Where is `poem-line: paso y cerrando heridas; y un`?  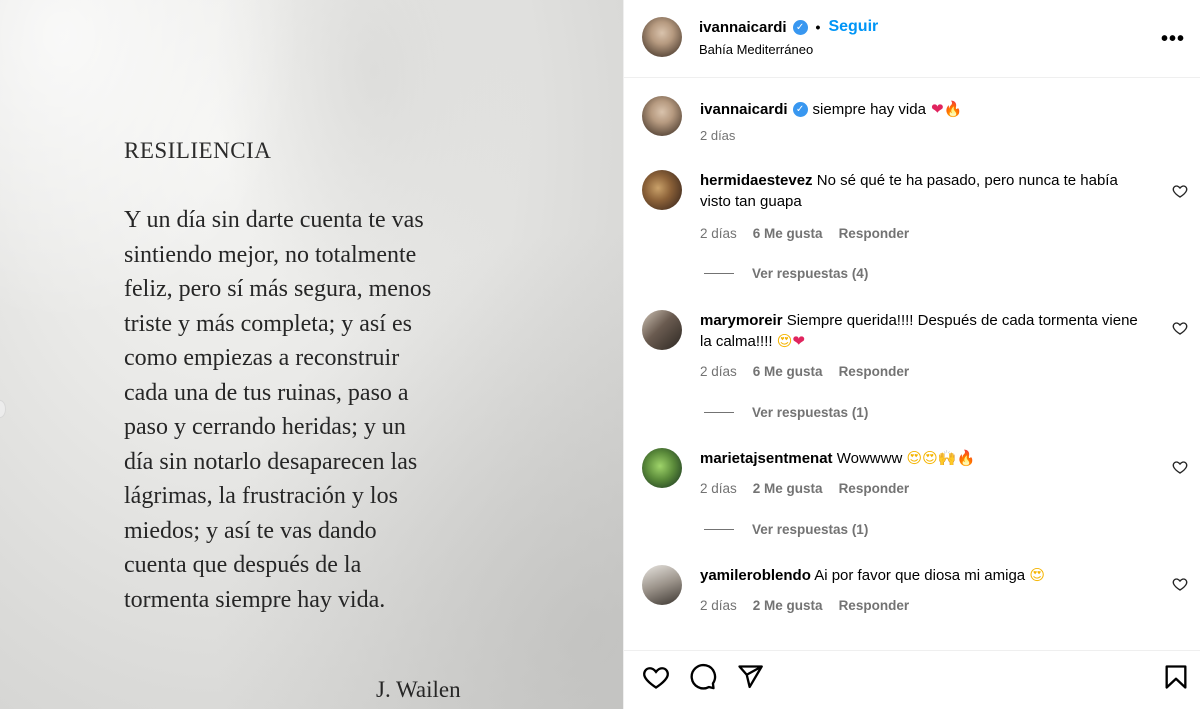 poem-line: paso y cerrando heridas; y un is located at coordinates (265, 427).